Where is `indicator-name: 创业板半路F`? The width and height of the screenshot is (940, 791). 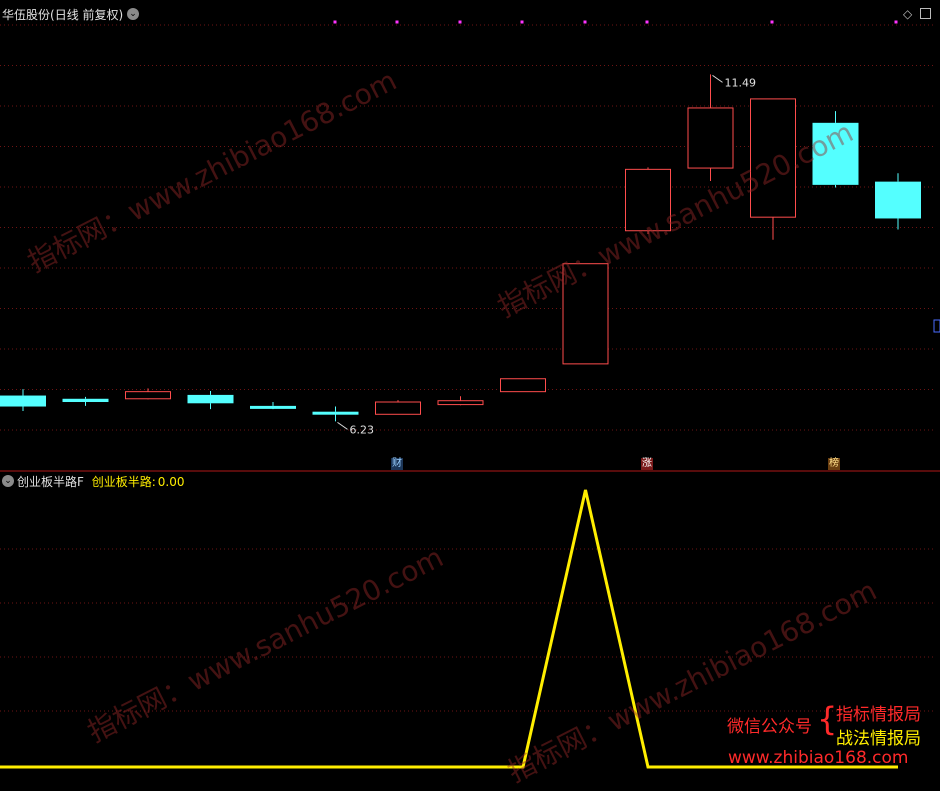 indicator-name: 创业板半路F is located at coordinates (50, 482).